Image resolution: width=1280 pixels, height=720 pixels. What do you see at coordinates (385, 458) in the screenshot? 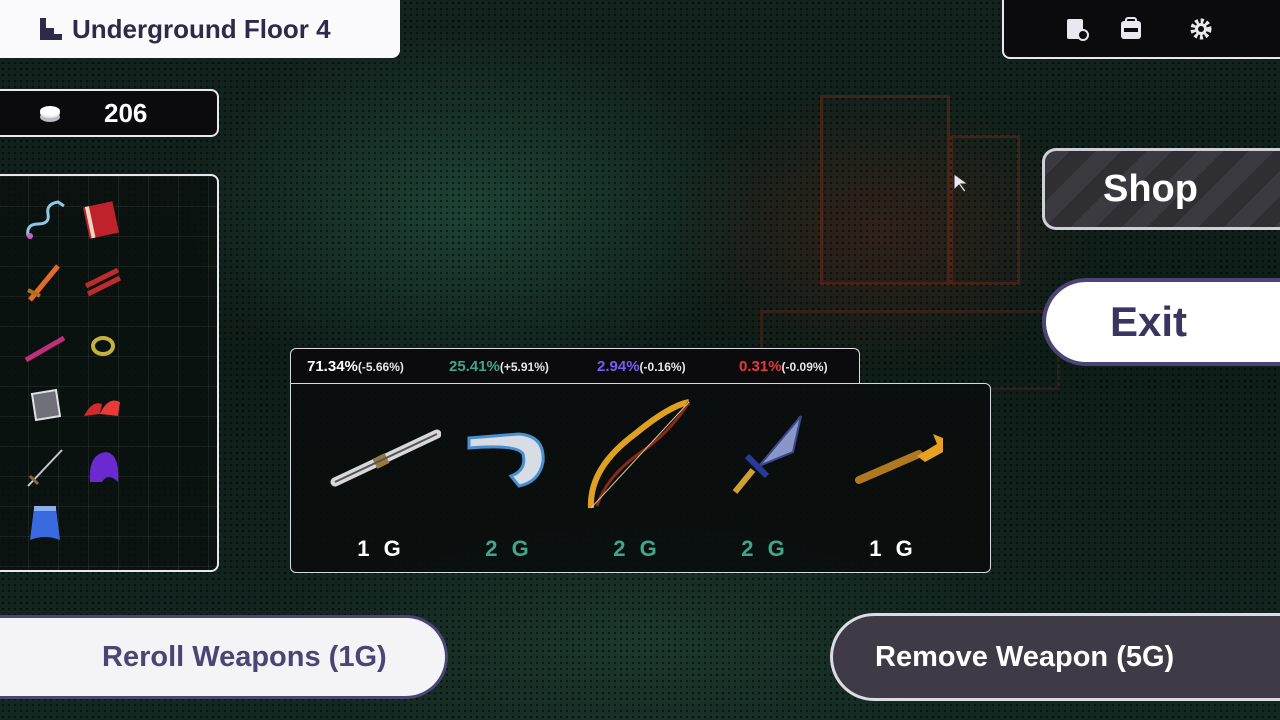
I see `staff-icon` at bounding box center [385, 458].